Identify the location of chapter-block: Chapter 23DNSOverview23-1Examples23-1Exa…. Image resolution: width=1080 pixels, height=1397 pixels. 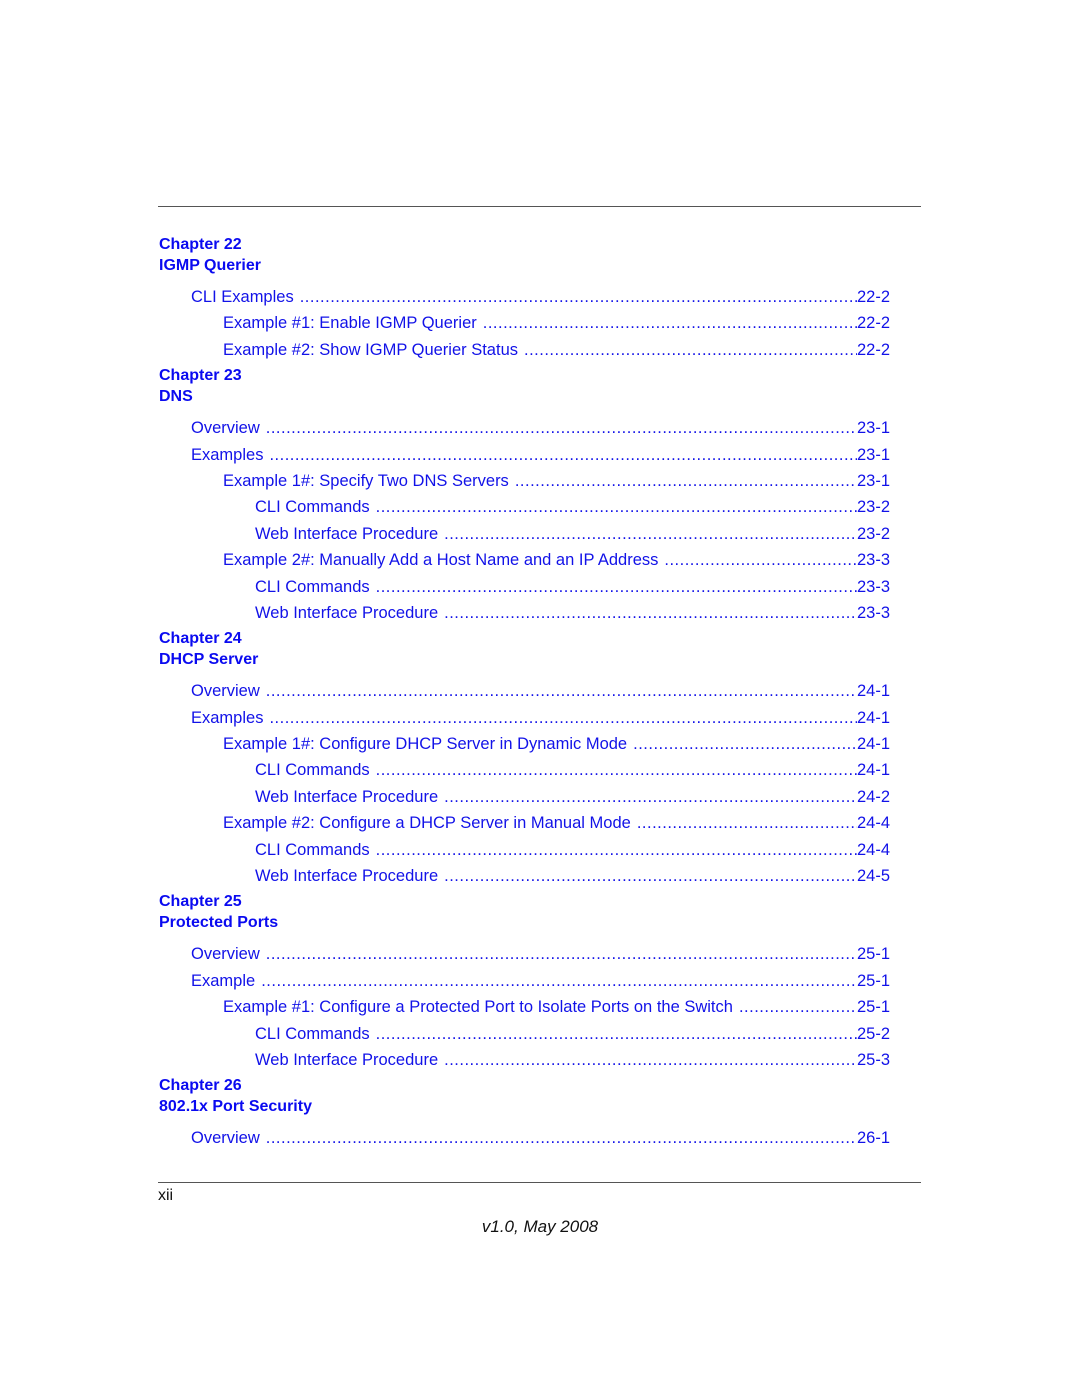
(524, 495).